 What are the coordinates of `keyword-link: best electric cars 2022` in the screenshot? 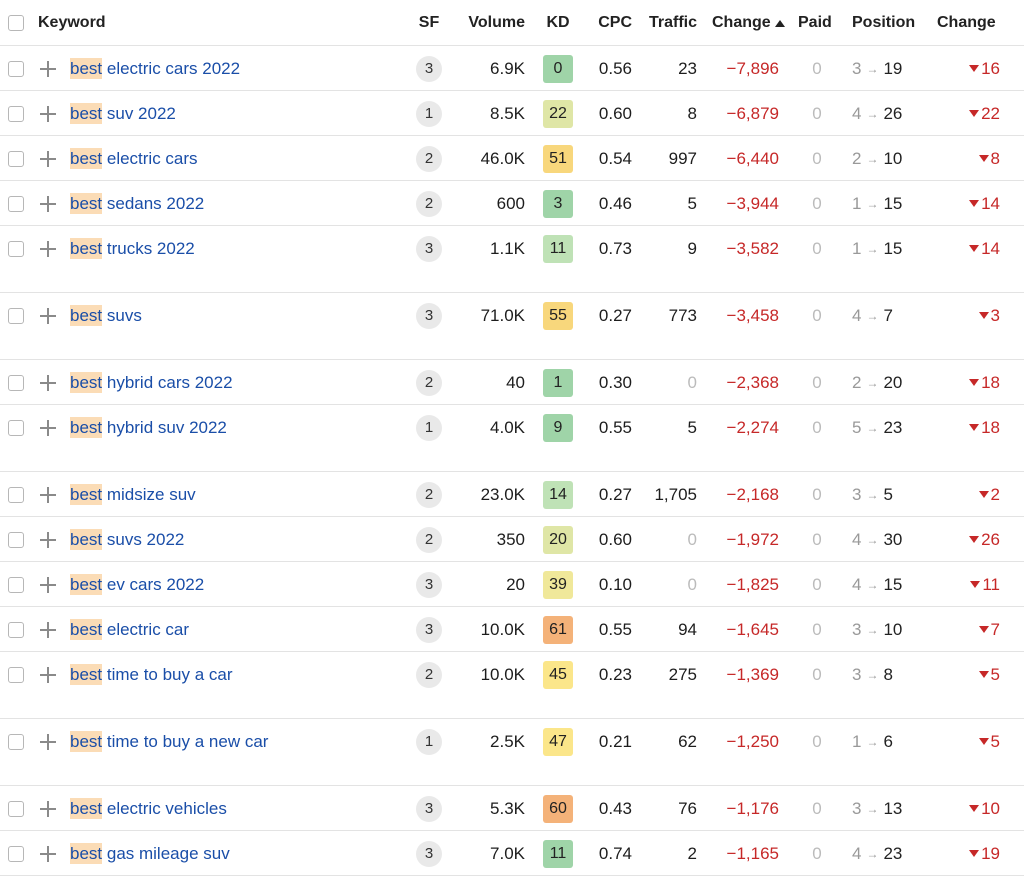 It's located at (235, 68).